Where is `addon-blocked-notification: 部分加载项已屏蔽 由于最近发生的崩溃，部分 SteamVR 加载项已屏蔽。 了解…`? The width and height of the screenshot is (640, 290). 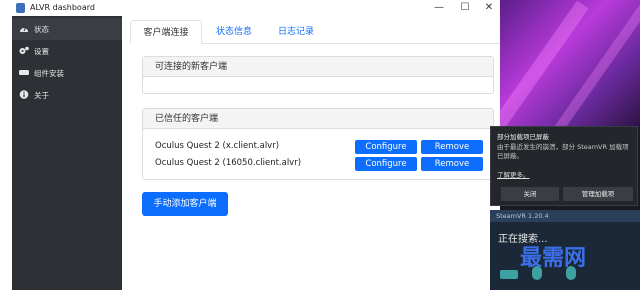
addon-blocked-notification: 部分加载项已屏蔽 由于最近发生的崩溃，部分 SteamVR 加载项已屏蔽。 了解… is located at coordinates (564, 166).